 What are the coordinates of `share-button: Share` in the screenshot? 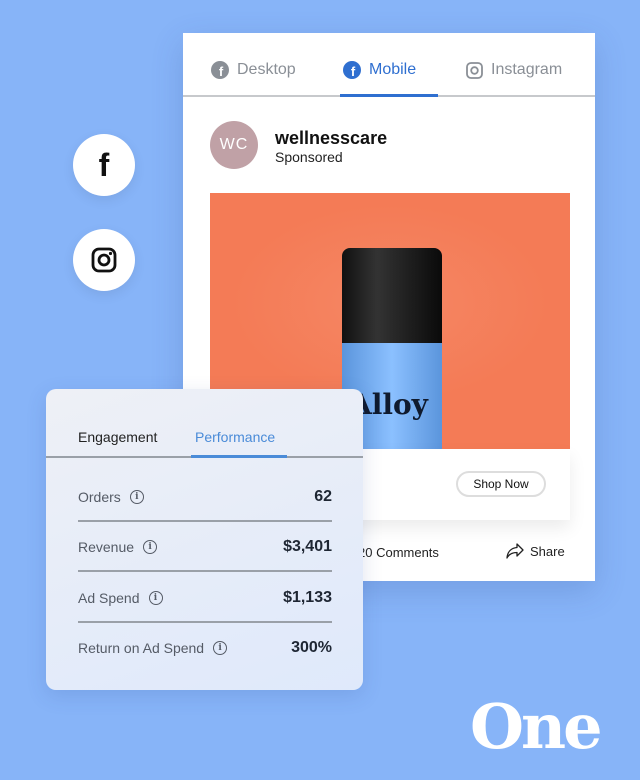 It's located at (535, 551).